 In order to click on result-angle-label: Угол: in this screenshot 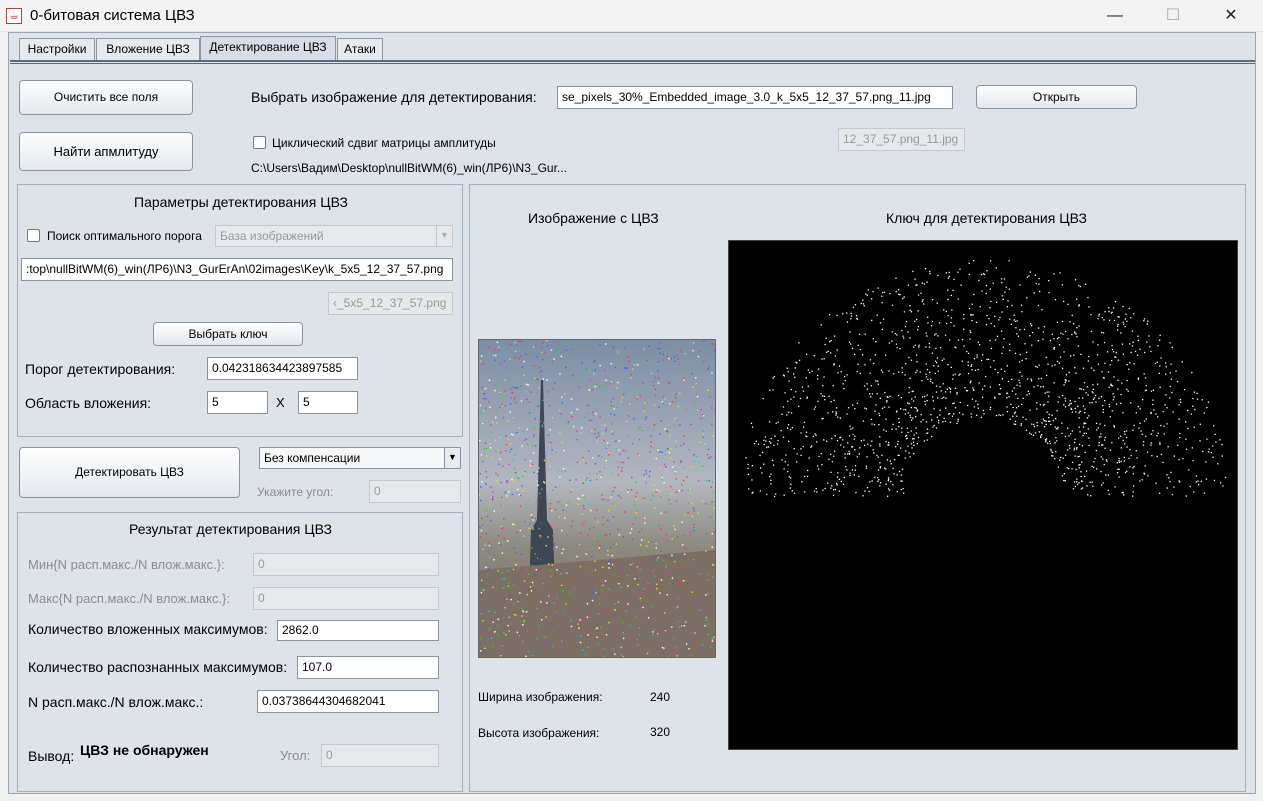, I will do `click(295, 755)`.